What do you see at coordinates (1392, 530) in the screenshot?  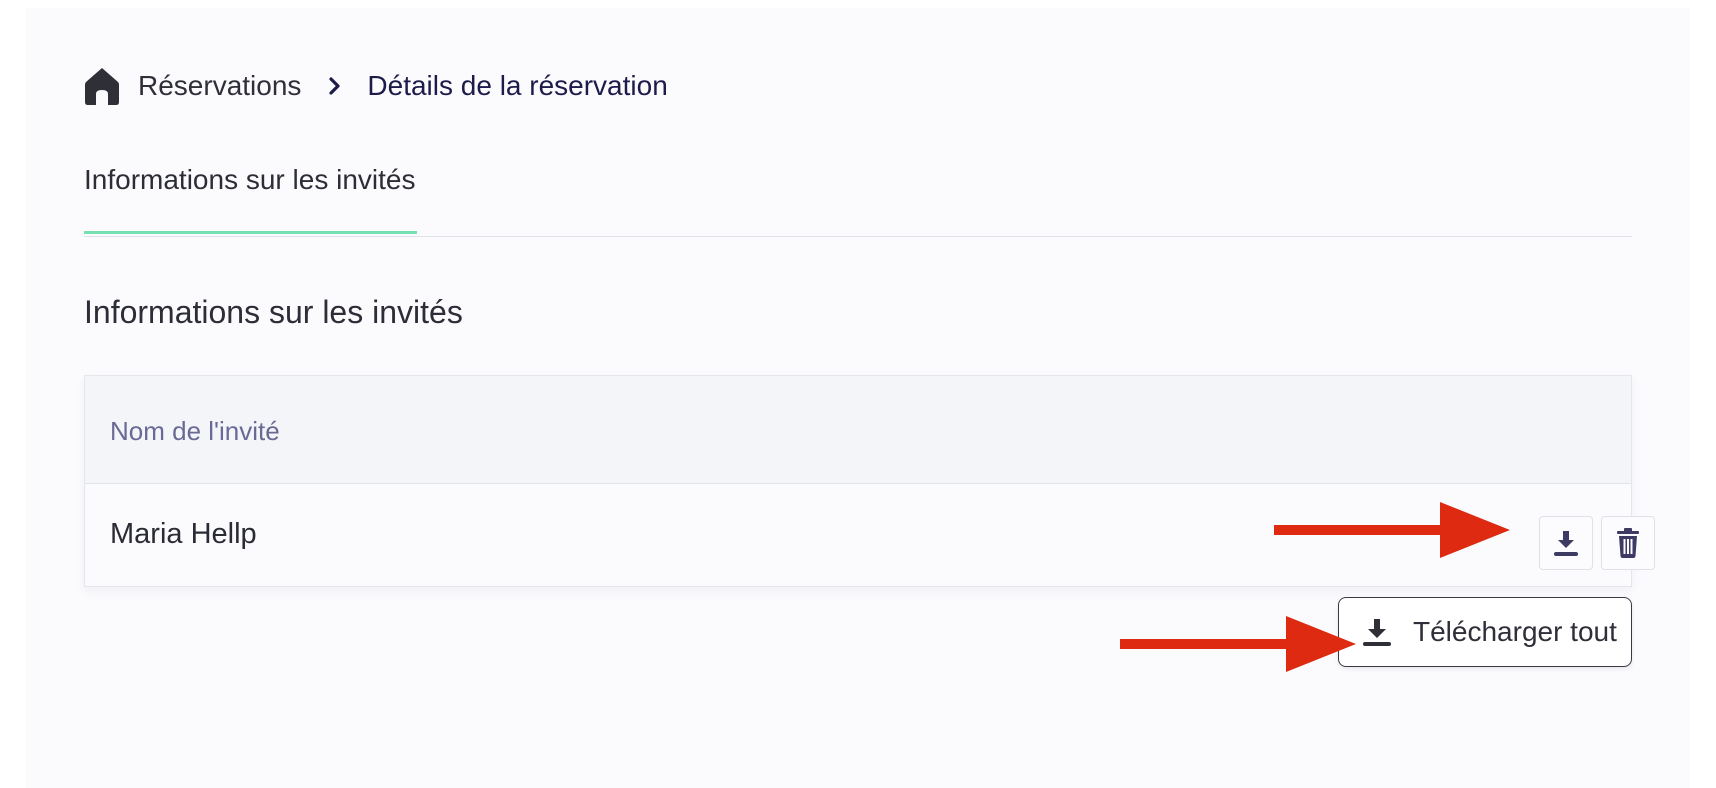 I see `annotation-arrow-row-download` at bounding box center [1392, 530].